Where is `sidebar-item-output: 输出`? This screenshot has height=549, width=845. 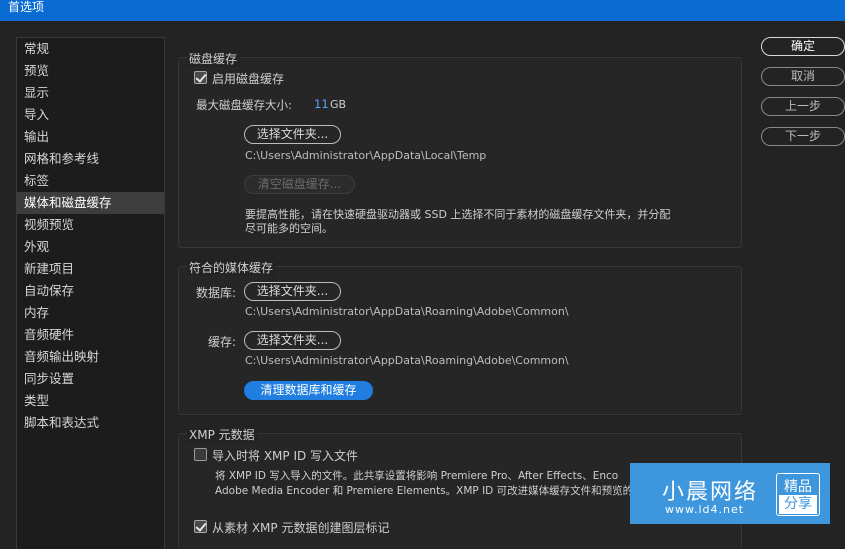
sidebar-item-output: 输出 is located at coordinates (90, 137).